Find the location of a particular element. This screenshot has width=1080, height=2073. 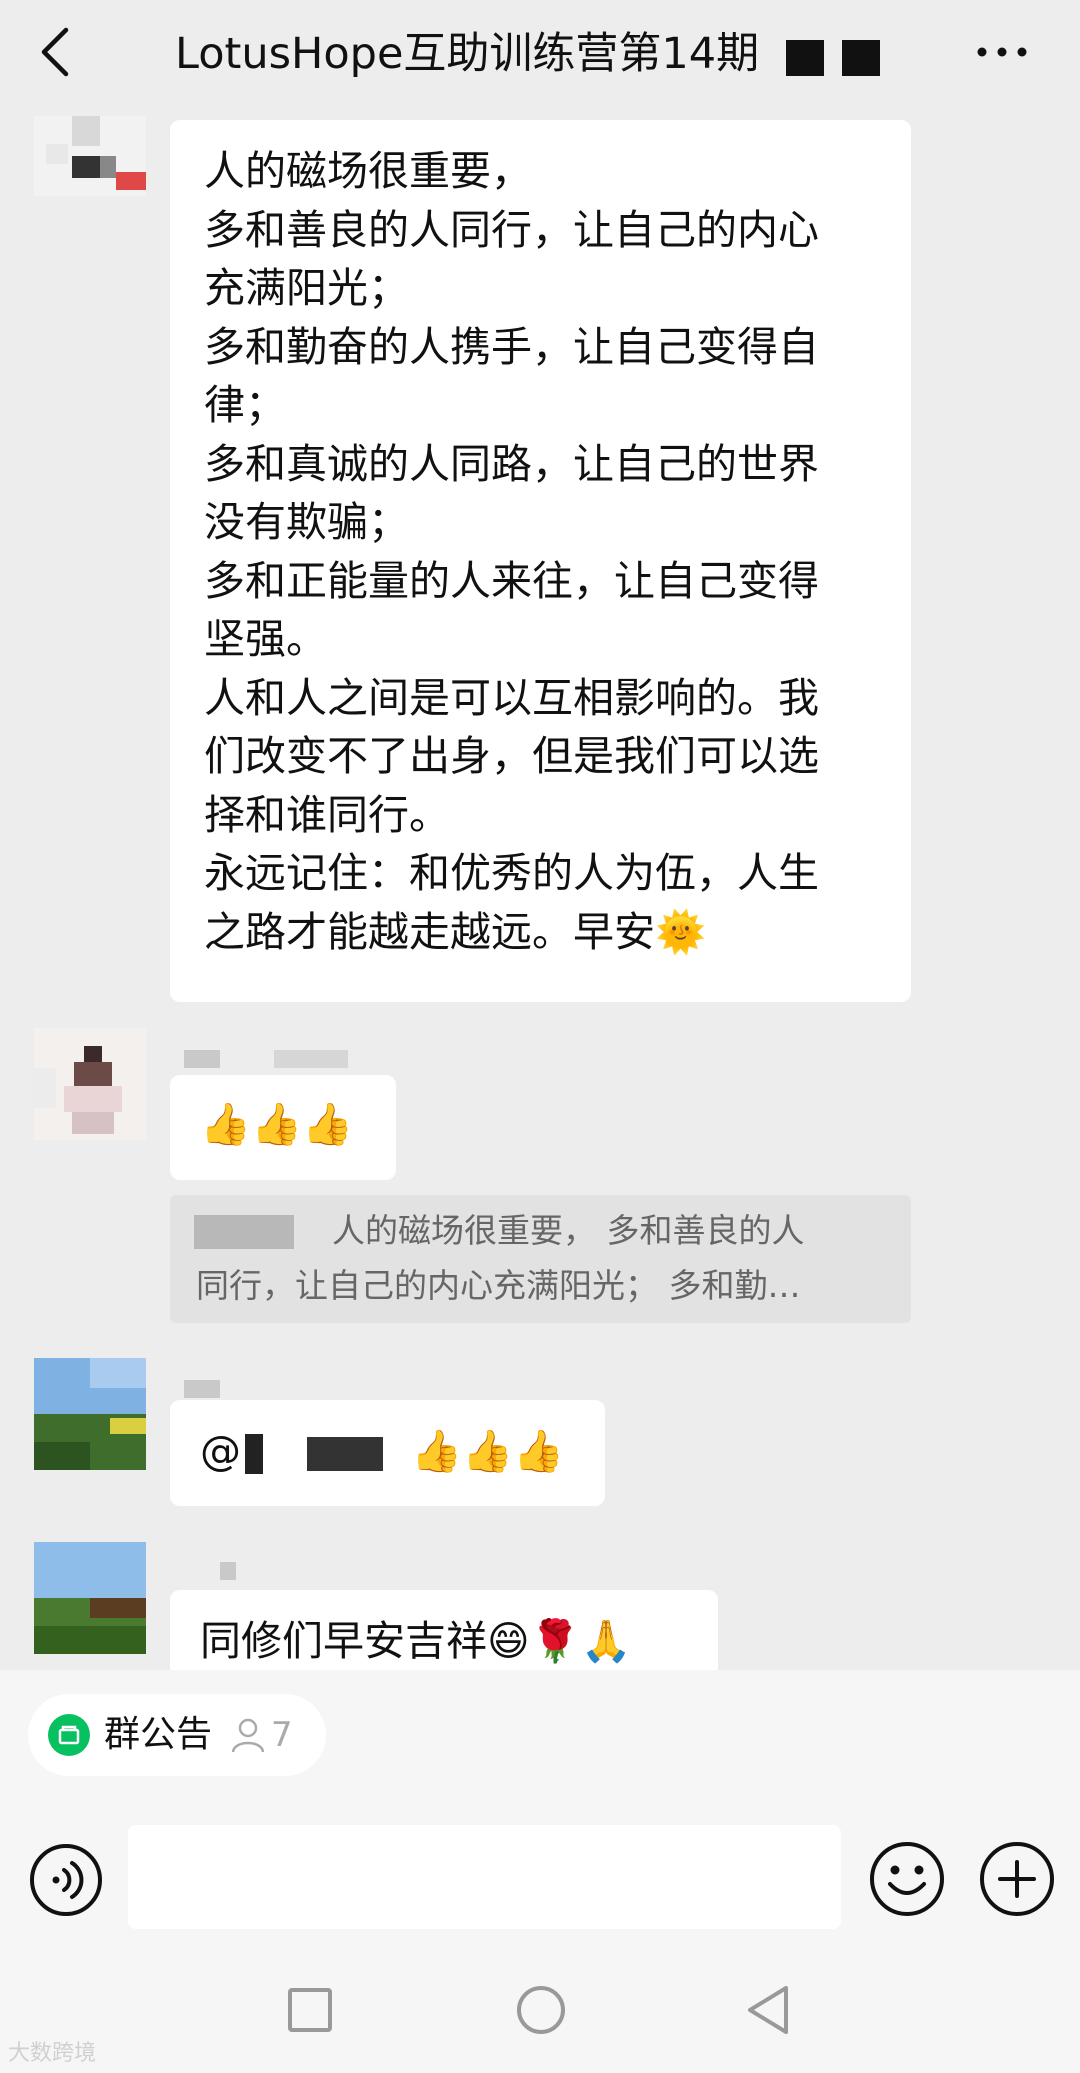

mention-text: @ is located at coordinates (220, 1451).